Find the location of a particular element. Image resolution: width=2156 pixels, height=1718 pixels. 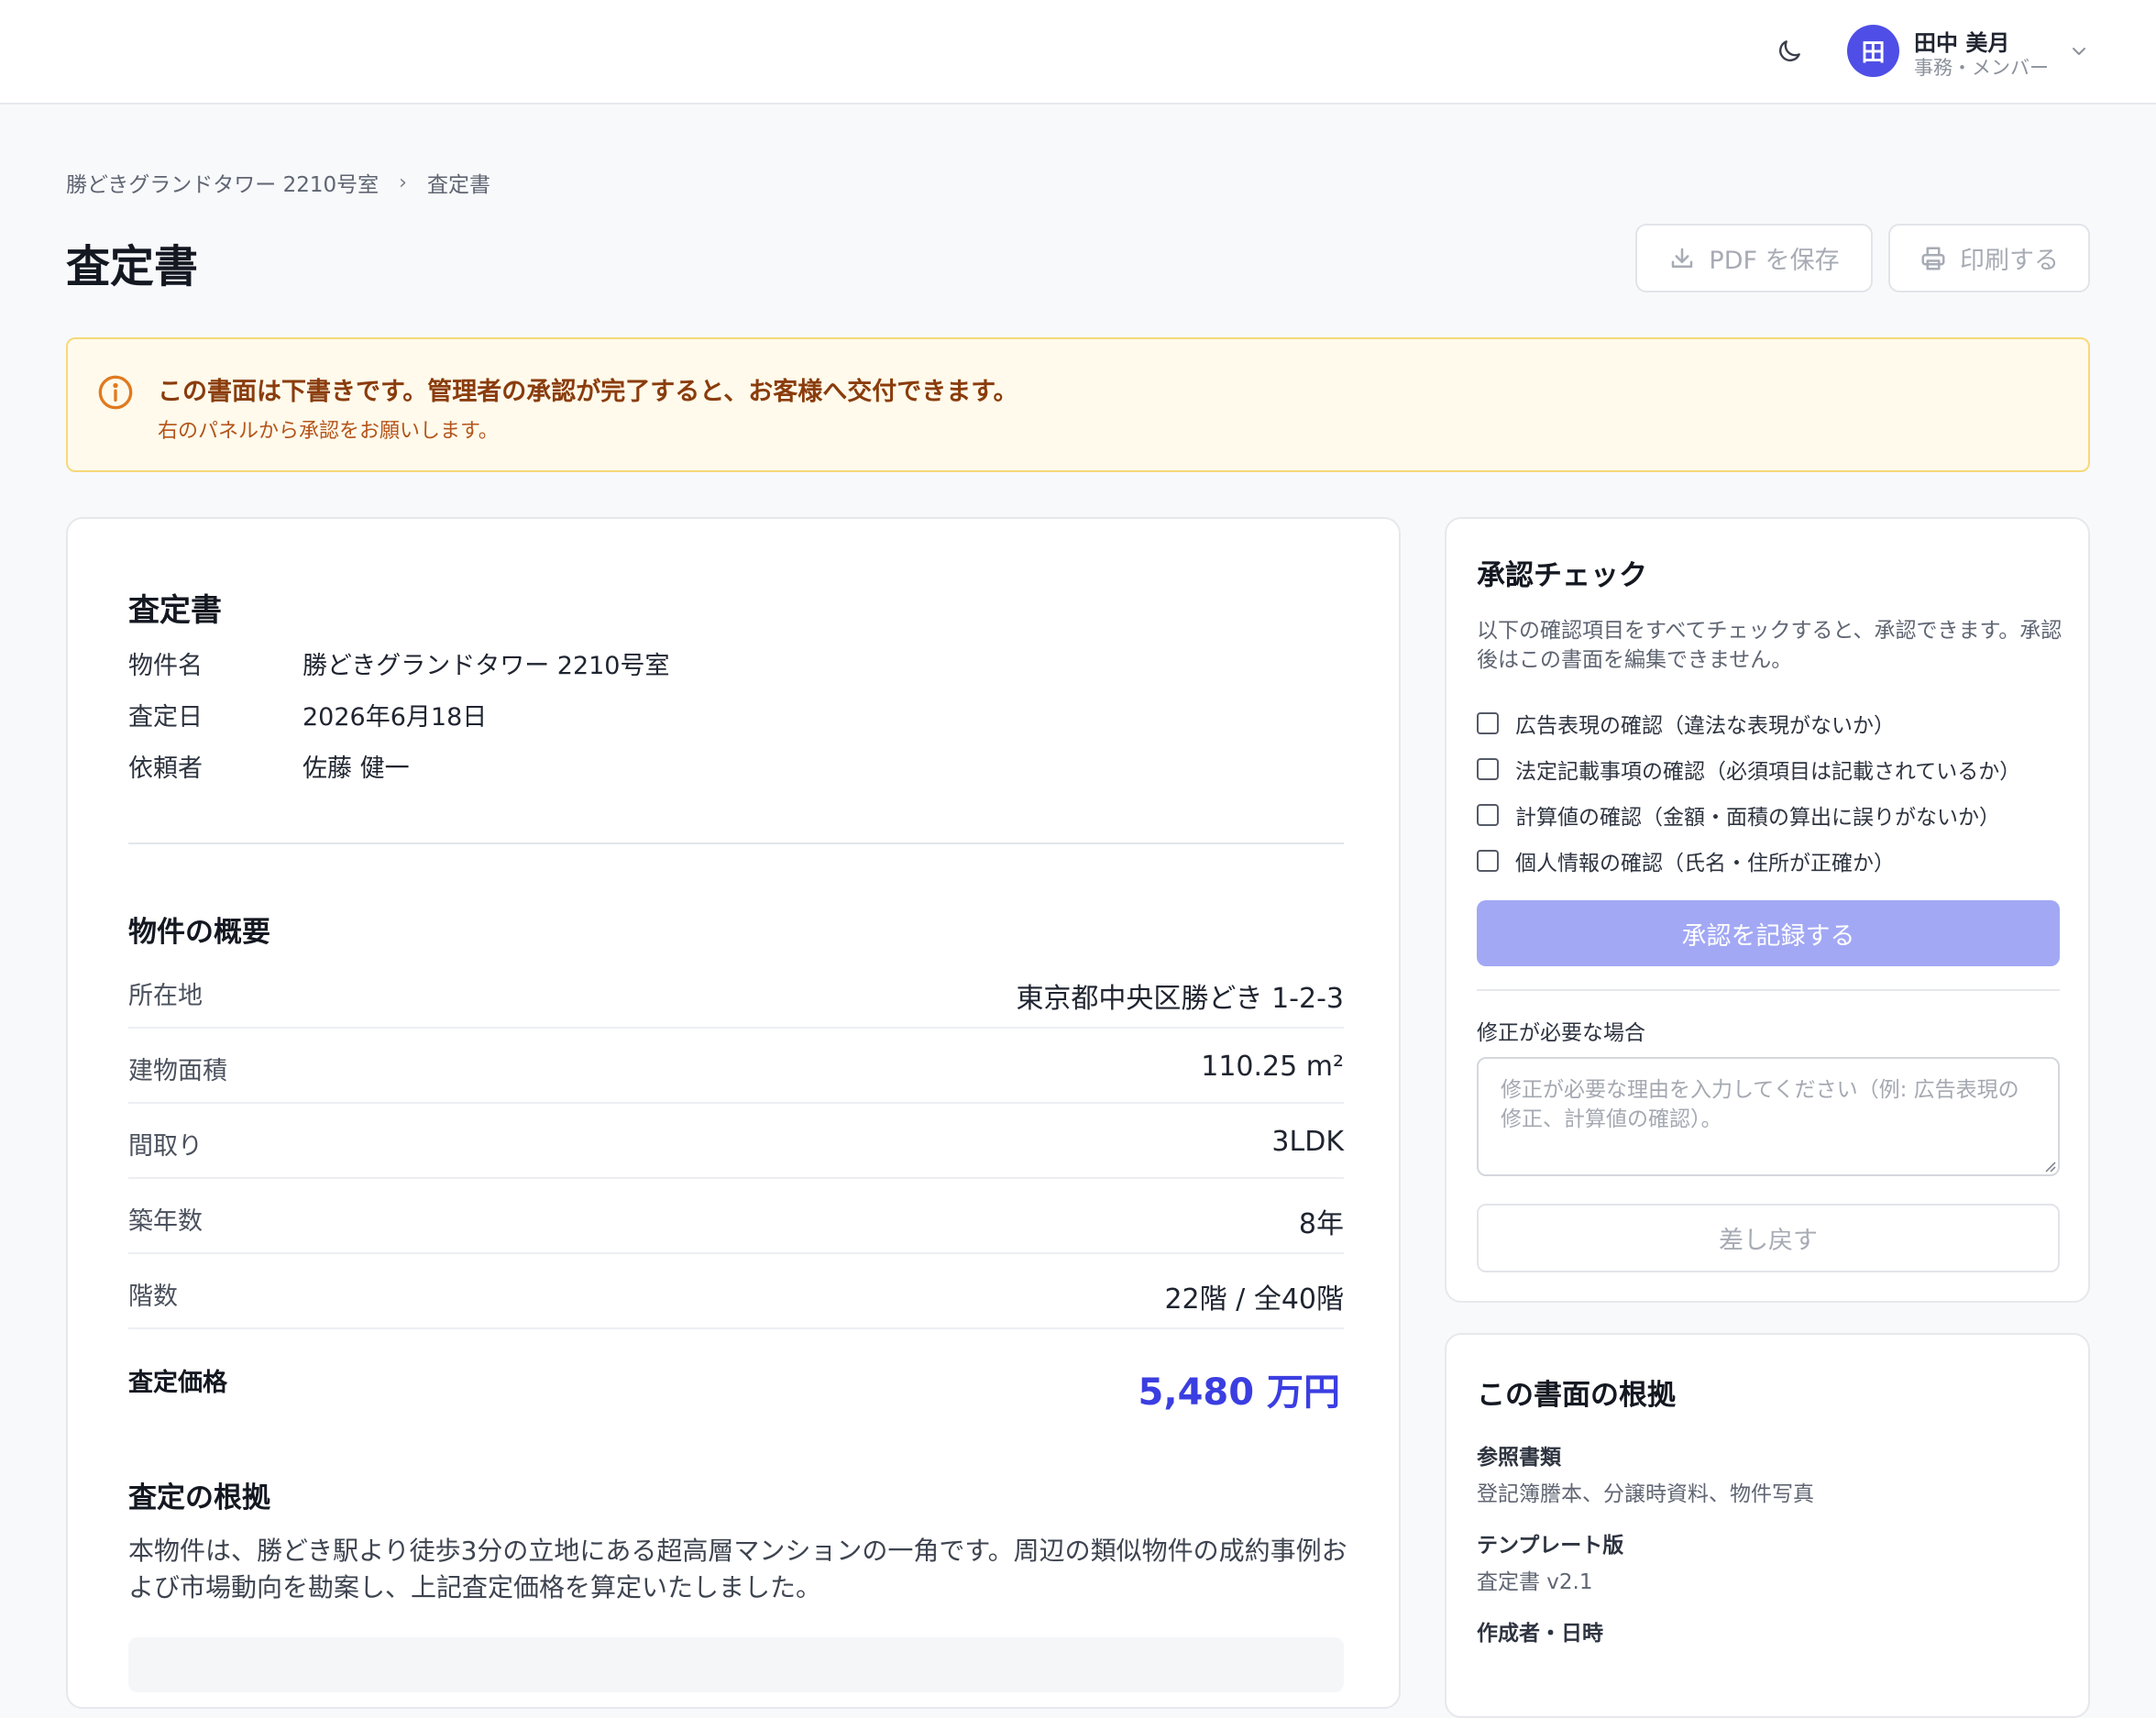

basis-item-value: 登記簿謄本、分譲時資料、物件写真 is located at coordinates (1645, 1494).